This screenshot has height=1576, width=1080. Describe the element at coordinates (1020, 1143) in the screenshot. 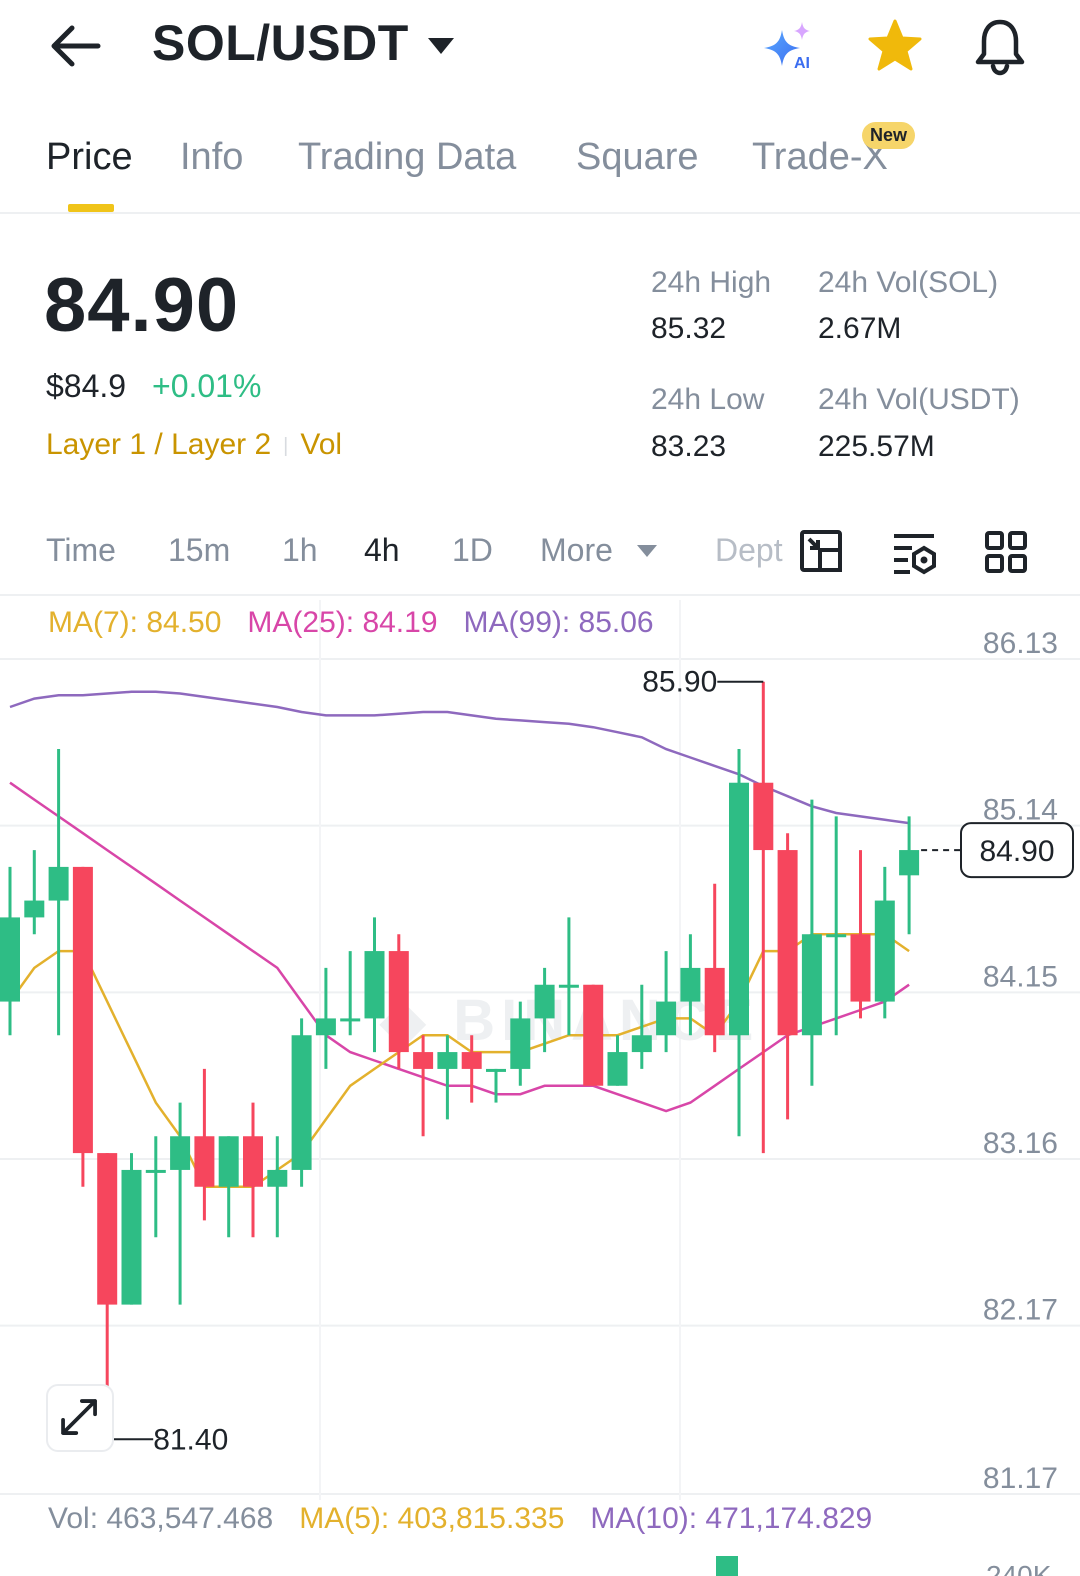

I see `price-tick-label: 83.16` at that location.